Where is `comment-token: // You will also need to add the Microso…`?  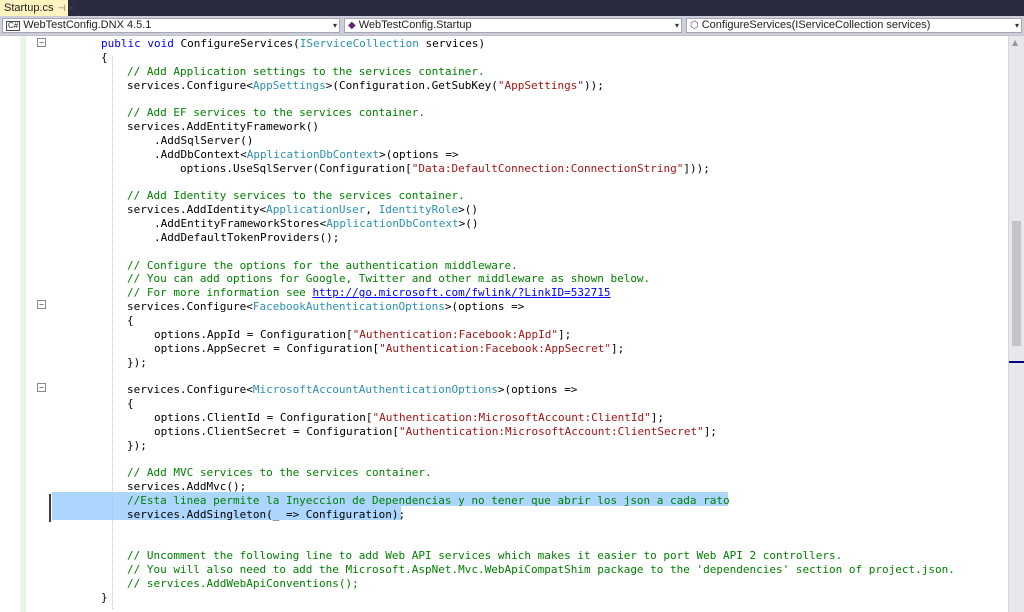
comment-token: // You will also need to add the Microso… is located at coordinates (541, 570).